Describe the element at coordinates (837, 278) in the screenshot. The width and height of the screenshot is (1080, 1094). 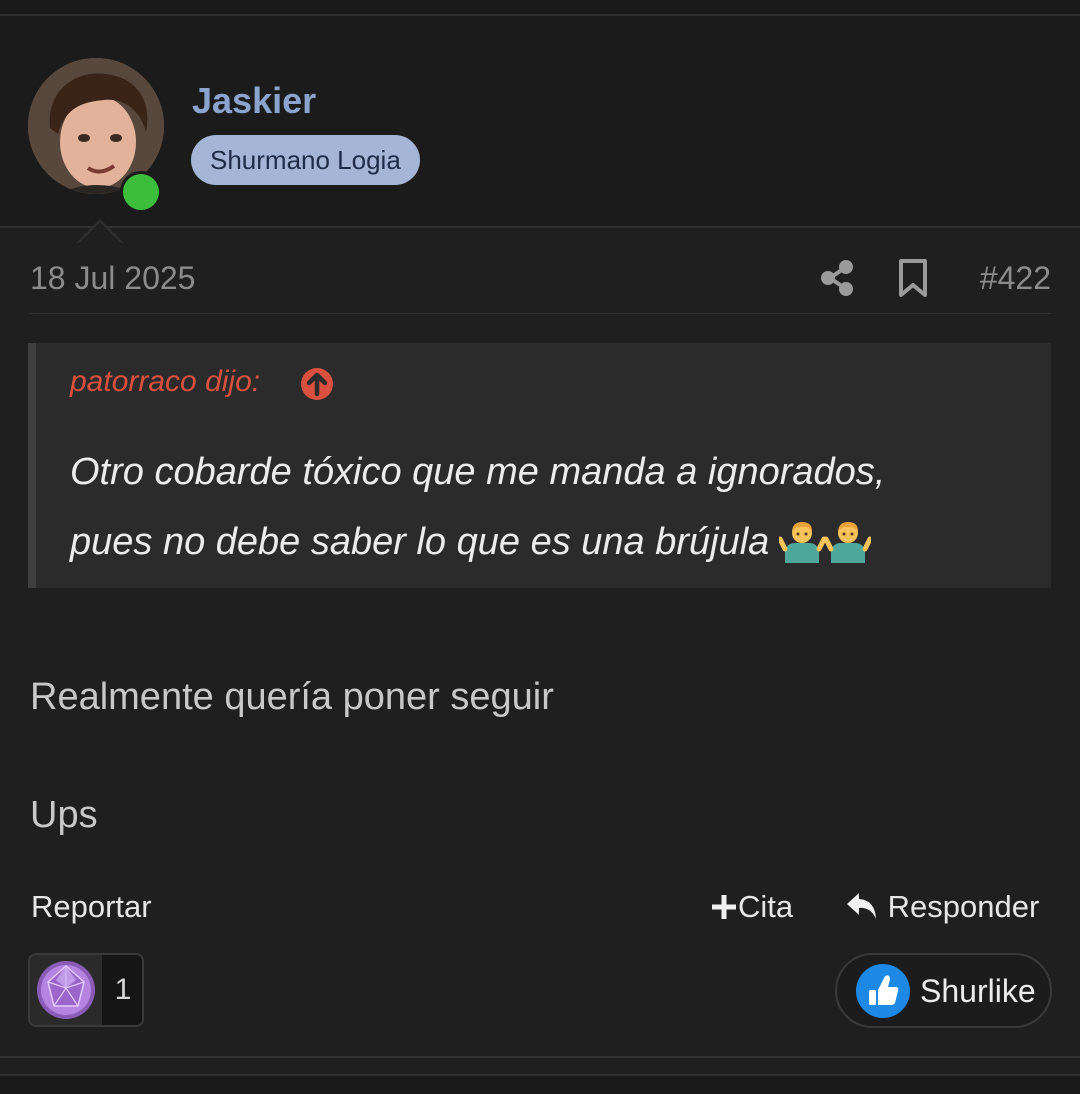
I see `share-icon` at that location.